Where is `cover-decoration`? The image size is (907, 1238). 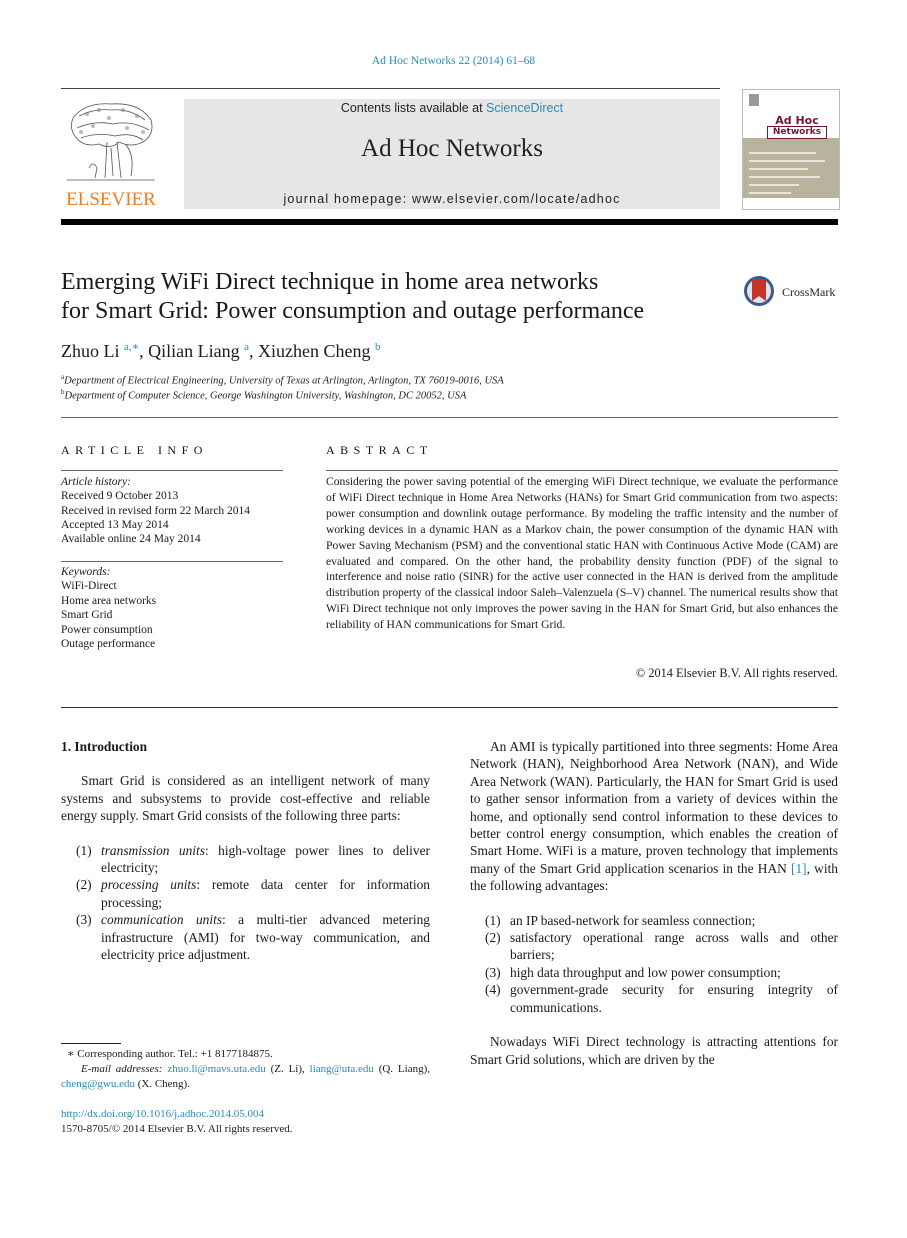 cover-decoration is located at coordinates (791, 176).